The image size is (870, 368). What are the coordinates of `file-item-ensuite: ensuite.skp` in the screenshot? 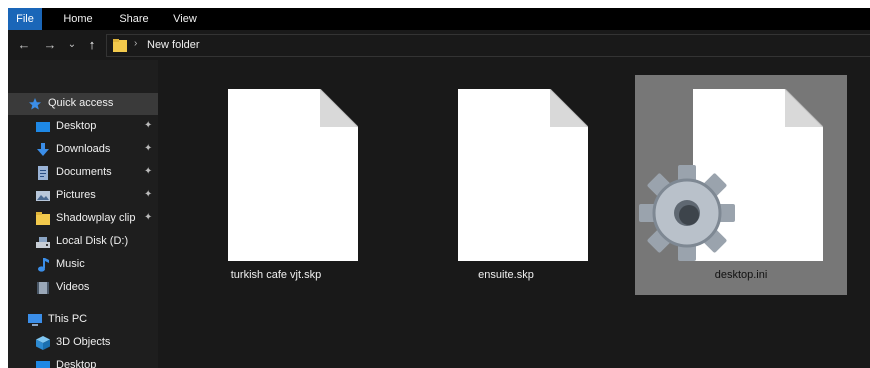 It's located at (506, 185).